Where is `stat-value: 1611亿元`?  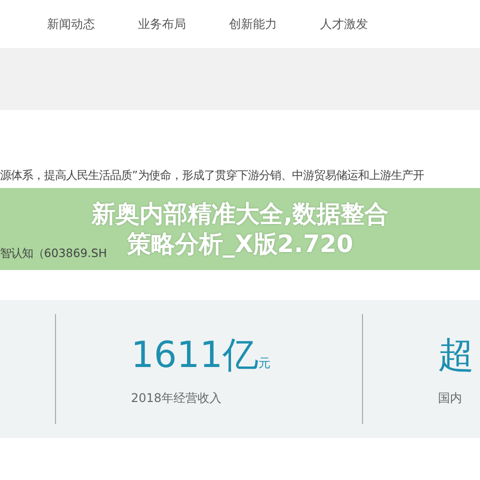
stat-value: 1611亿元 is located at coordinates (201, 356).